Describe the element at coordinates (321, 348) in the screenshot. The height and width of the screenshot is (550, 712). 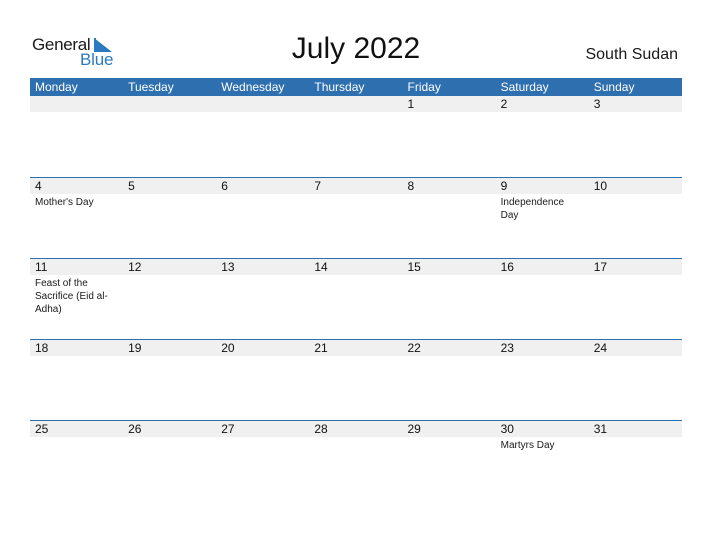
I see `day-number: 21` at that location.